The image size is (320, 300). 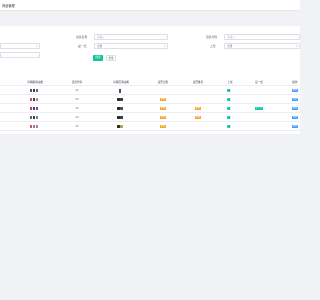 I want to click on code-input: 请输入, so click(x=262, y=36).